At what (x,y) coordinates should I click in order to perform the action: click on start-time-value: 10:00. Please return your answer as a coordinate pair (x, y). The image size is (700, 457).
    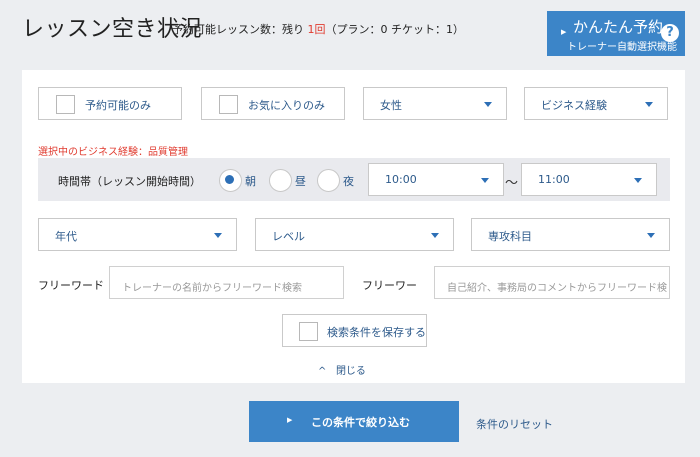
    Looking at the image, I should click on (401, 179).